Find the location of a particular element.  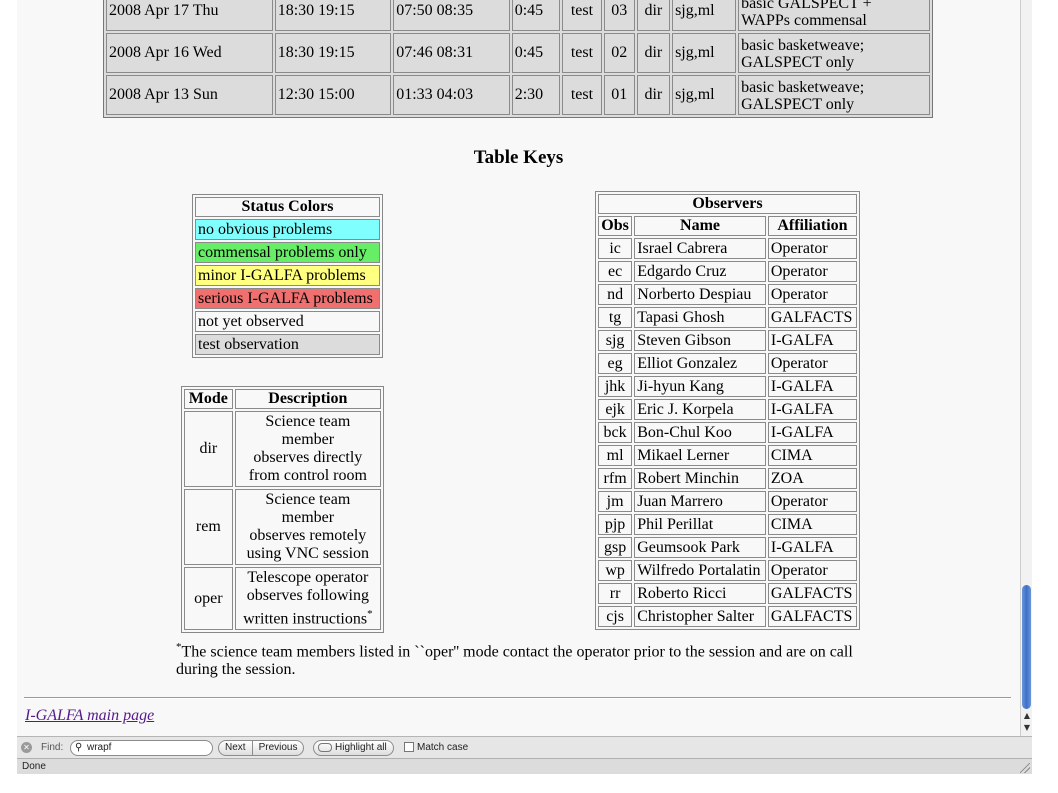

status-color-row: commensal problems only is located at coordinates (287, 252).